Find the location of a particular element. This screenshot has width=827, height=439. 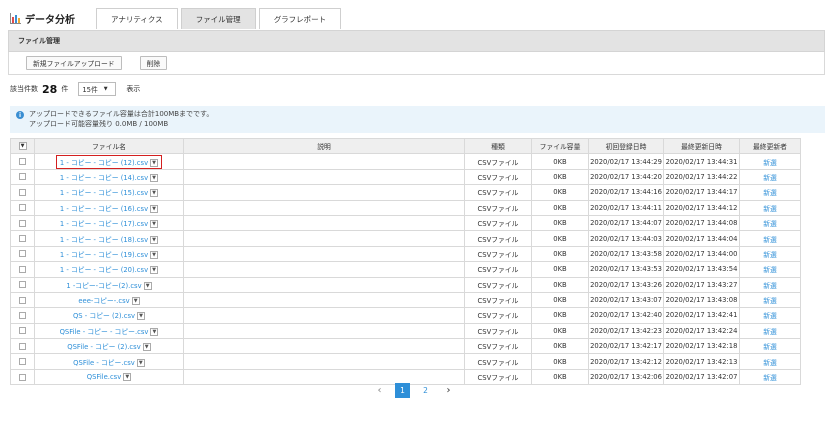

header-created: 初回登録日時 is located at coordinates (626, 146).